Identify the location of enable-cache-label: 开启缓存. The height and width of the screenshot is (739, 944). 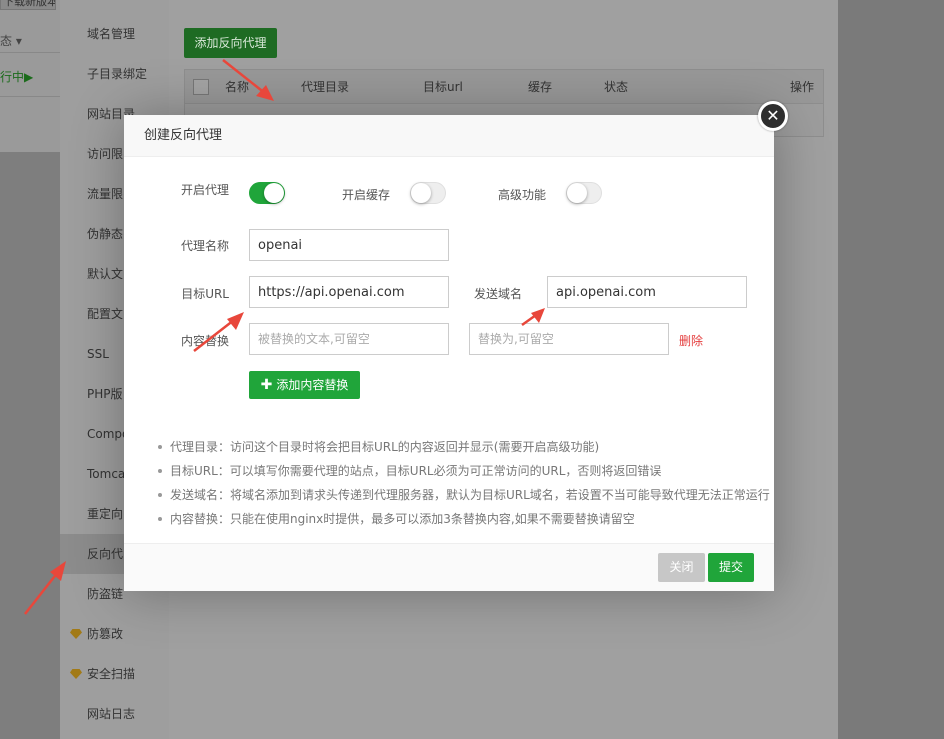
(365, 195).